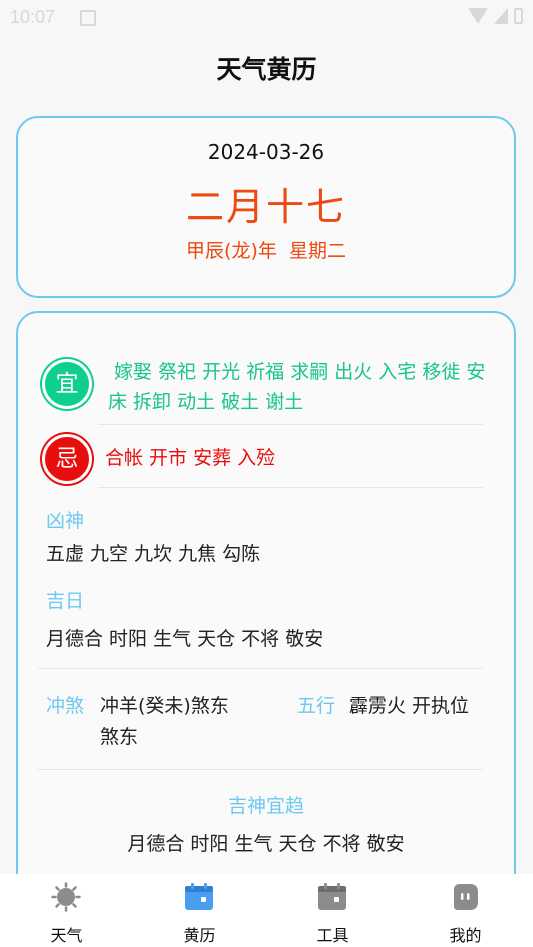  What do you see at coordinates (65, 706) in the screenshot?
I see `chongsha-label: 冲煞` at bounding box center [65, 706].